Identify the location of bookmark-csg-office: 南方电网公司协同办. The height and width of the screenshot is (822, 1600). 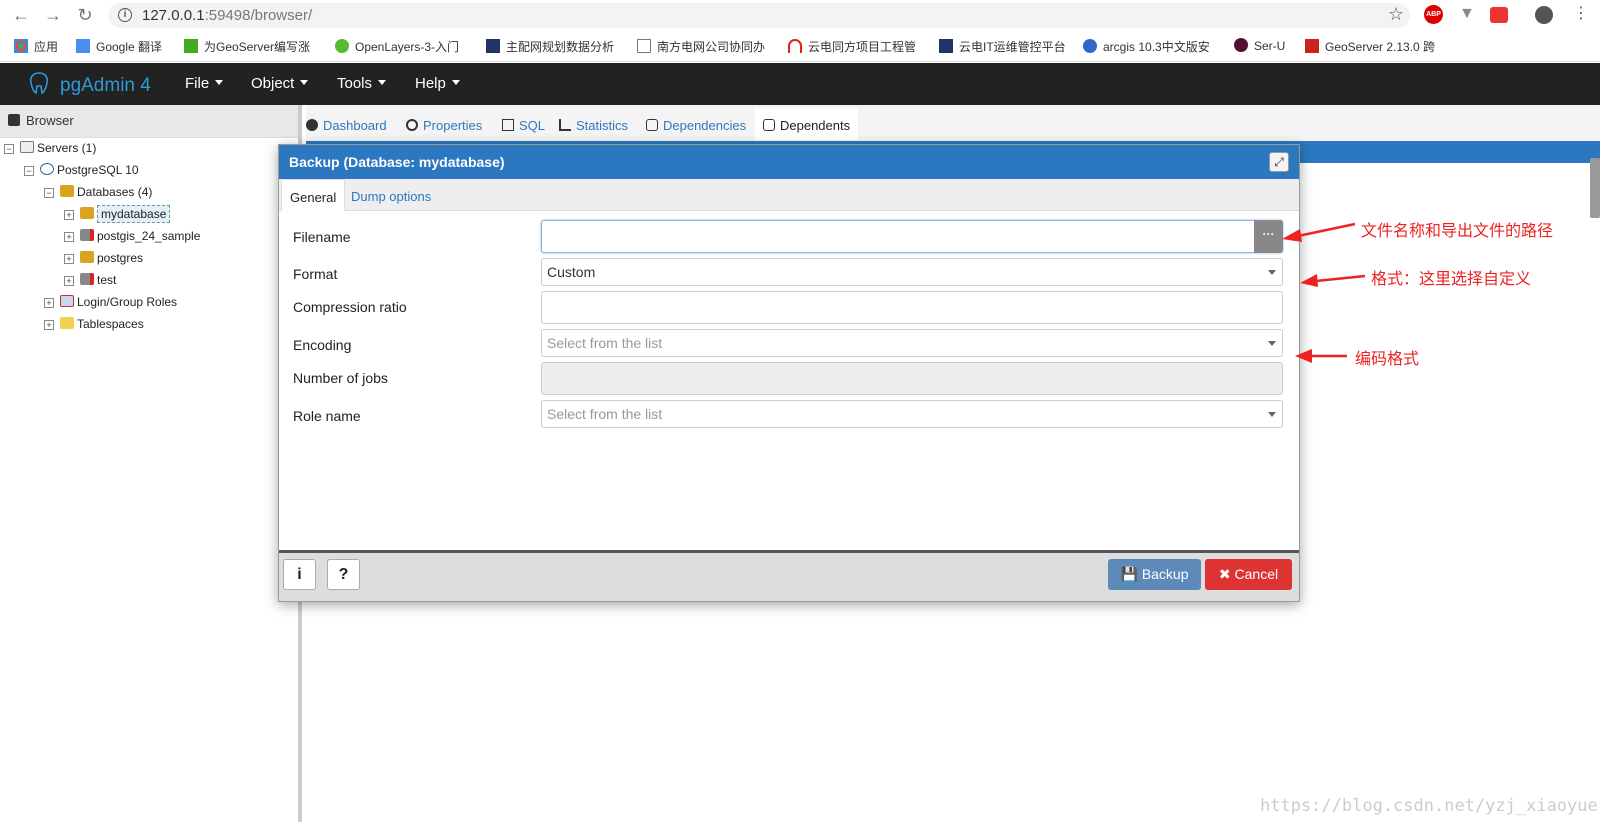
(701, 46).